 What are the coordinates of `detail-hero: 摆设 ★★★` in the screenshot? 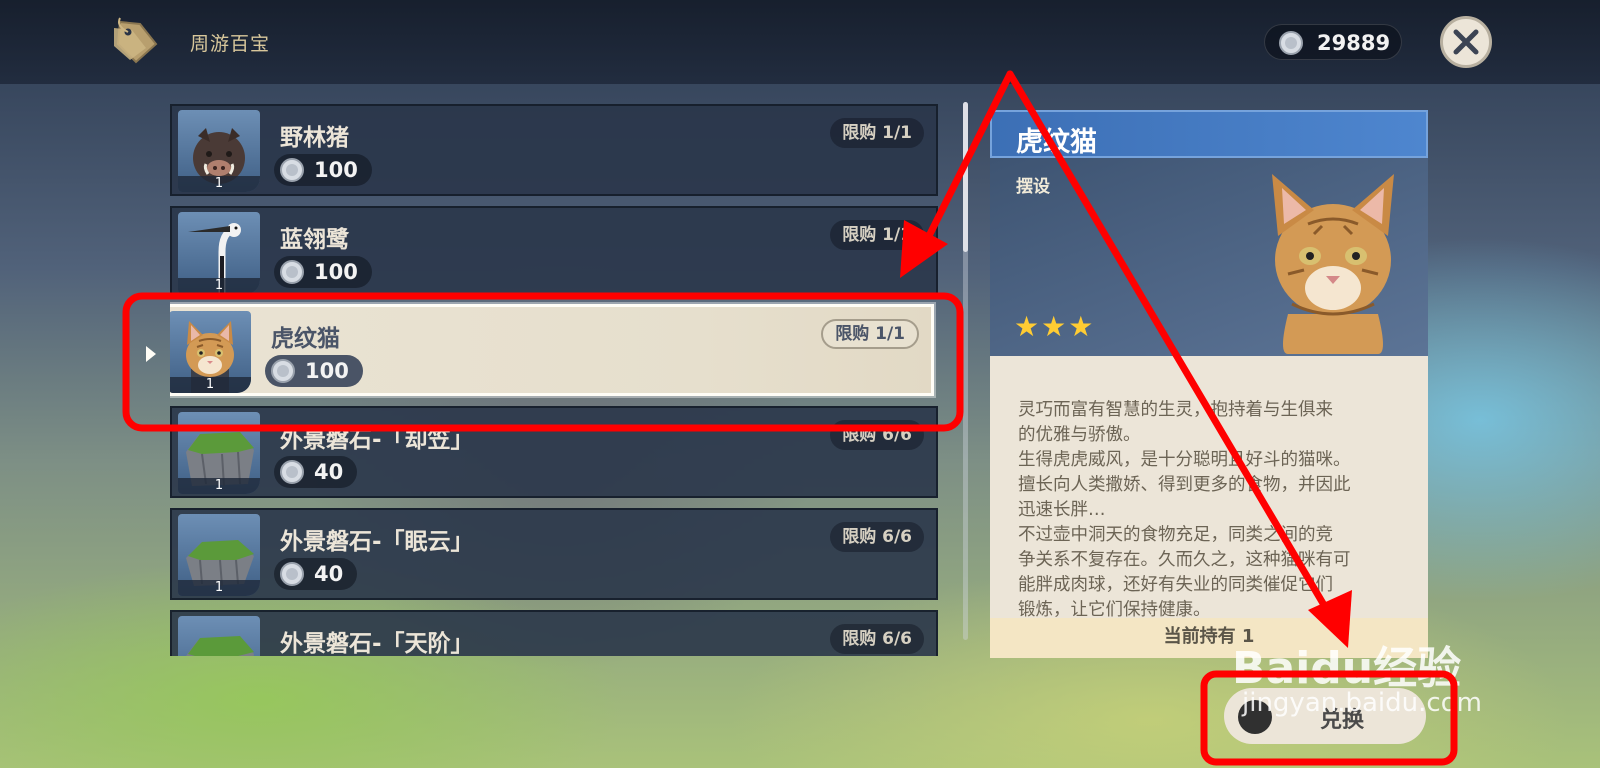 It's located at (1209, 257).